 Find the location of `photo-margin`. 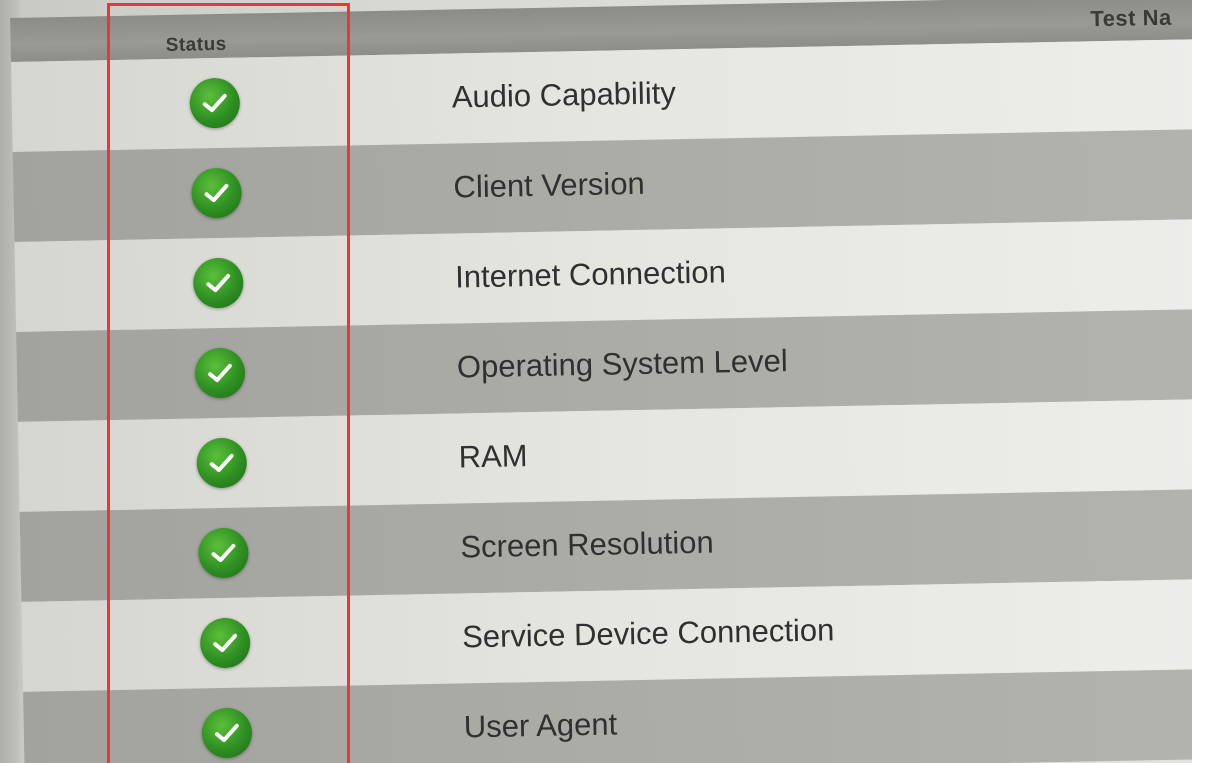

photo-margin is located at coordinates (1199, 381).